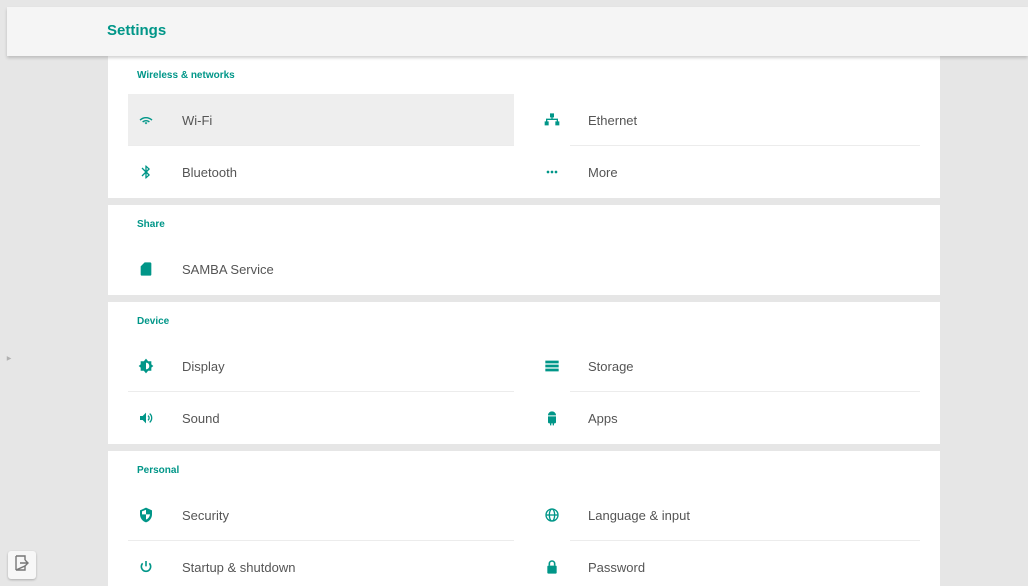 This screenshot has width=1028, height=586. Describe the element at coordinates (146, 269) in the screenshot. I see `sd-card-icon` at that location.